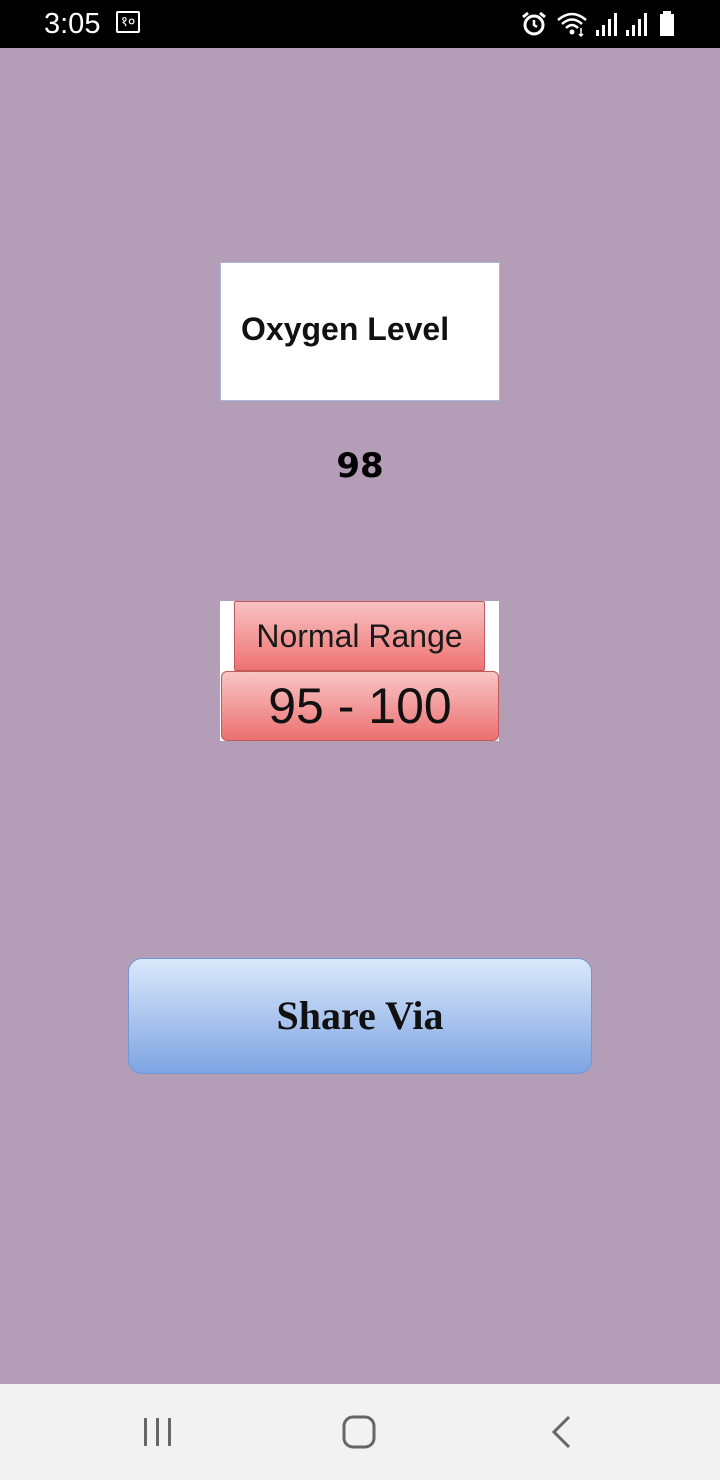 The width and height of the screenshot is (720, 1480). What do you see at coordinates (606, 24) in the screenshot?
I see `signal-icon` at bounding box center [606, 24].